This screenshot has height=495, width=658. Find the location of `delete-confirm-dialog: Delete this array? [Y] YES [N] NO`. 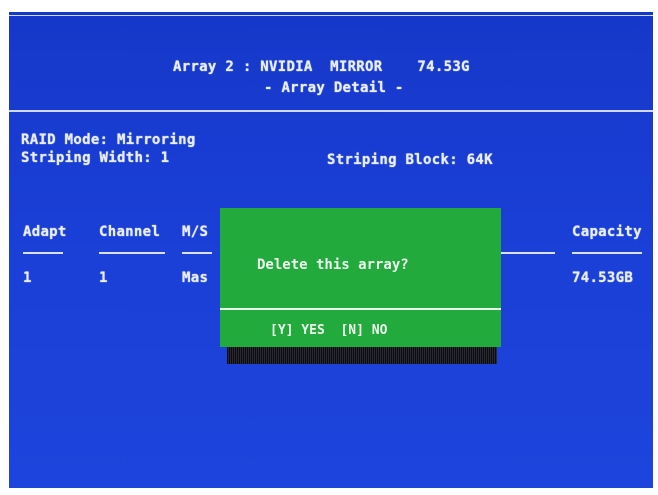

delete-confirm-dialog: Delete this array? [Y] YES [N] NO is located at coordinates (360, 277).